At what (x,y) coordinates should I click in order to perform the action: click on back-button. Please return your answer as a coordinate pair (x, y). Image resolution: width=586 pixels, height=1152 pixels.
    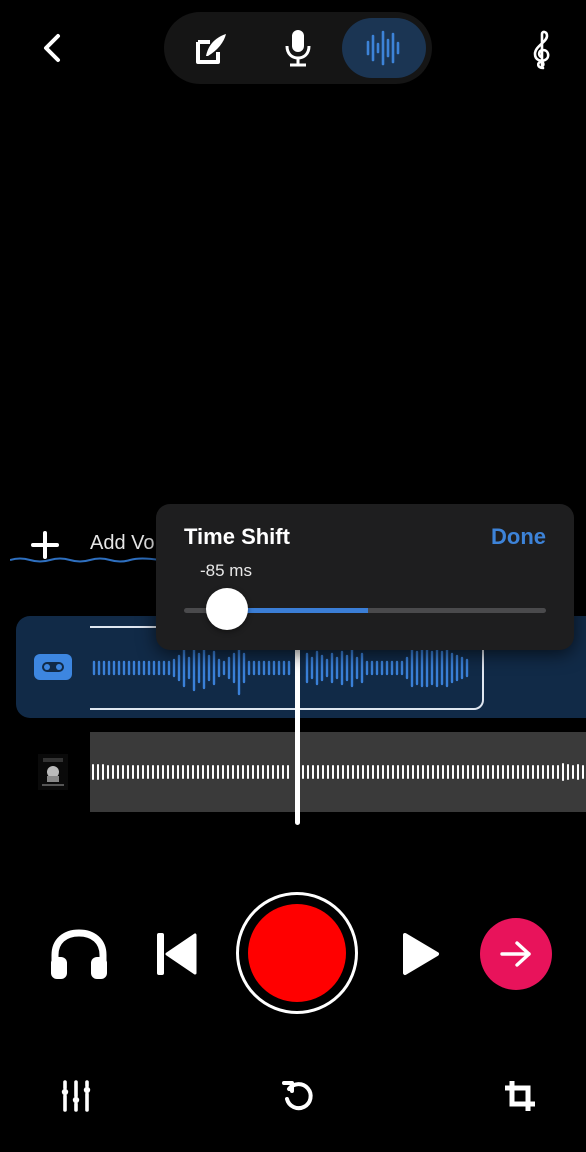
    Looking at the image, I should click on (52, 48).